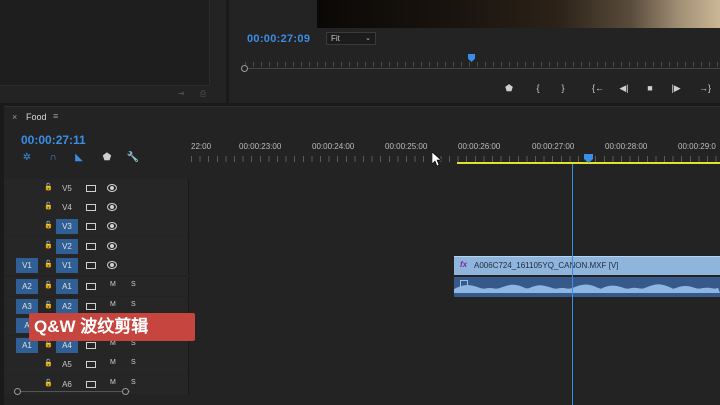 The image size is (720, 405). What do you see at coordinates (27, 286) in the screenshot?
I see `source-patch: A2` at bounding box center [27, 286].